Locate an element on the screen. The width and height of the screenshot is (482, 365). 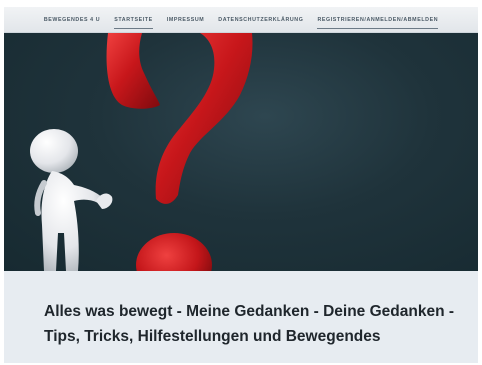
nav-item-datenschutz: DATENSCHUTZERKLÄRUNG is located at coordinates (260, 20).